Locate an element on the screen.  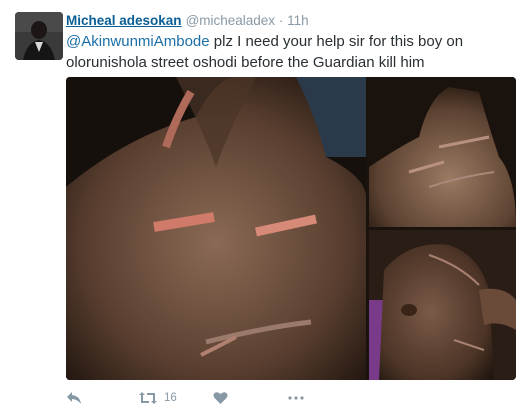
more-button is located at coordinates (296, 398).